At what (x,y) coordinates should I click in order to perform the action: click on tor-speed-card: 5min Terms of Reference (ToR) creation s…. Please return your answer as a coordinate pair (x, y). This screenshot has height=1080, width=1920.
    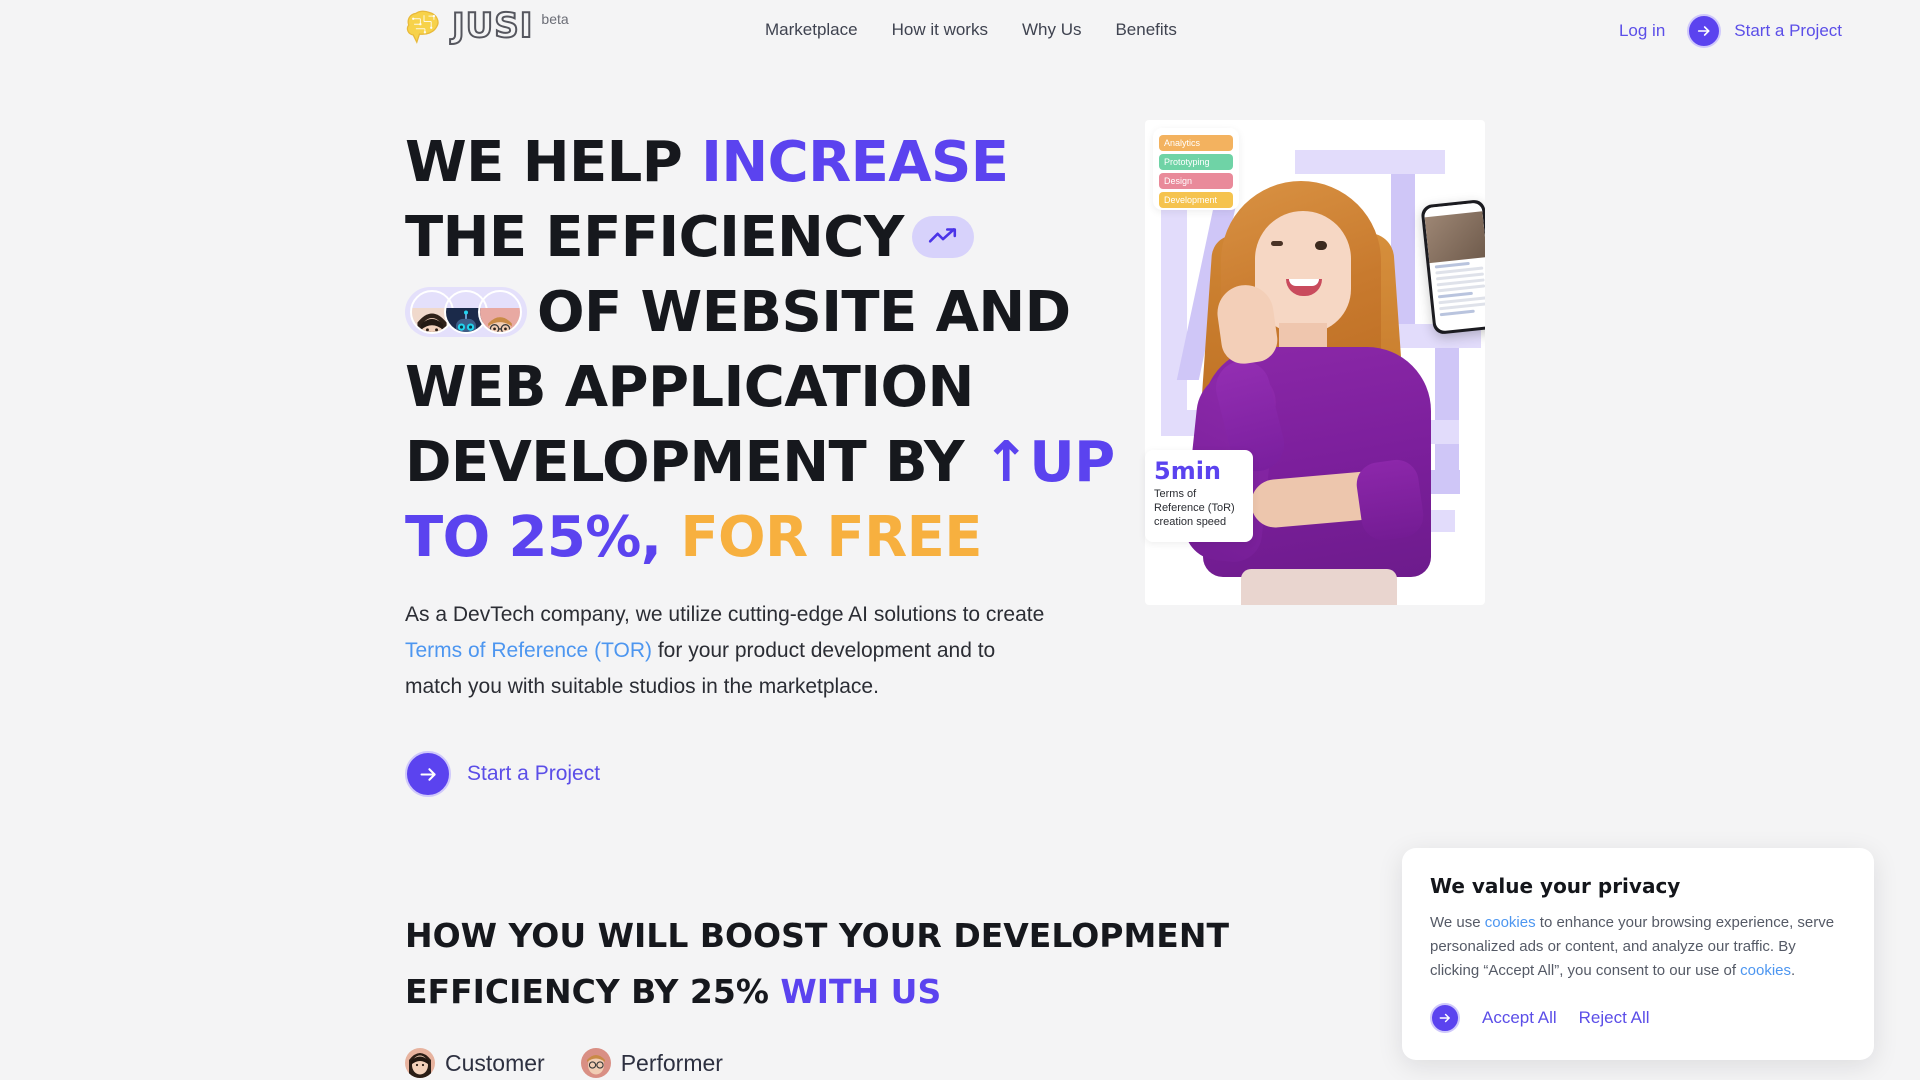
    Looking at the image, I should click on (1199, 496).